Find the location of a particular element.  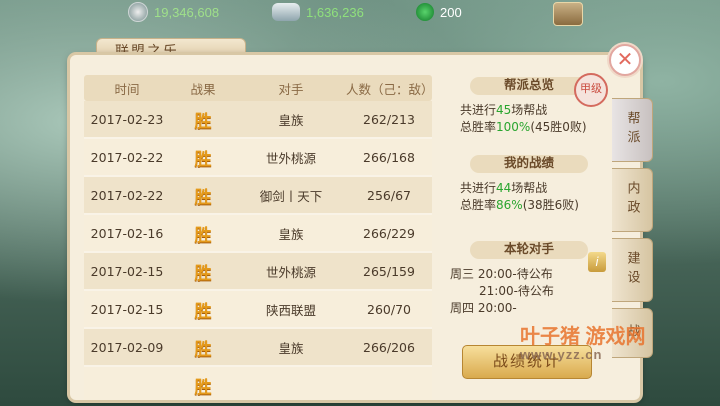

round-line: 21:00-待公布 is located at coordinates (516, 291).